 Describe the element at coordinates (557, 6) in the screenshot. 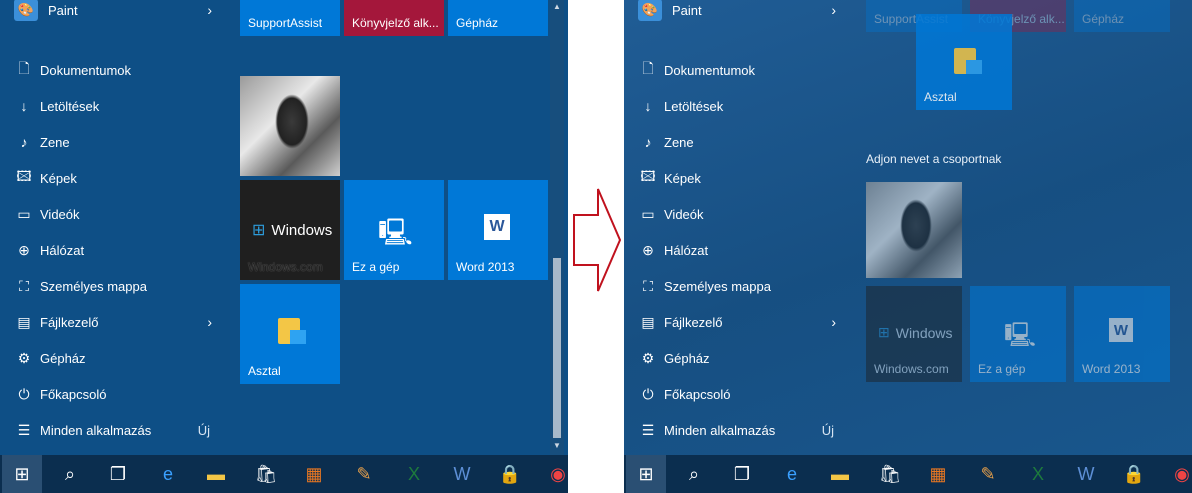

I see `scroll-up-icon: ▲` at that location.